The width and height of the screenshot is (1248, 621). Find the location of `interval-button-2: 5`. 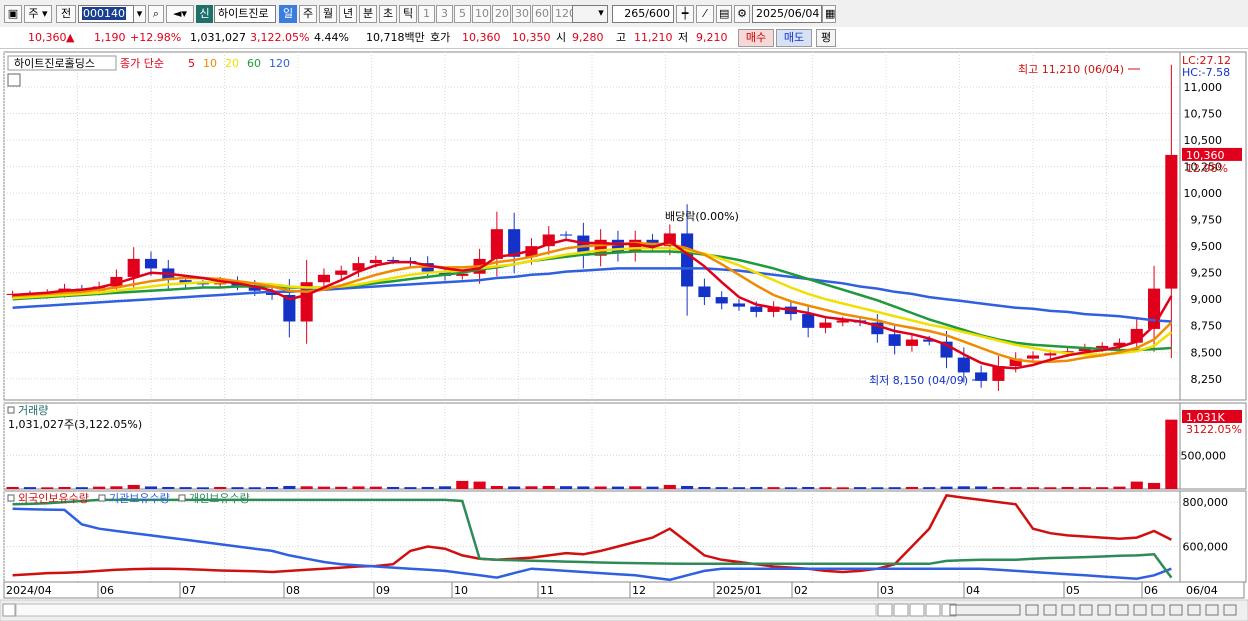

interval-button-2: 5 is located at coordinates (462, 14).